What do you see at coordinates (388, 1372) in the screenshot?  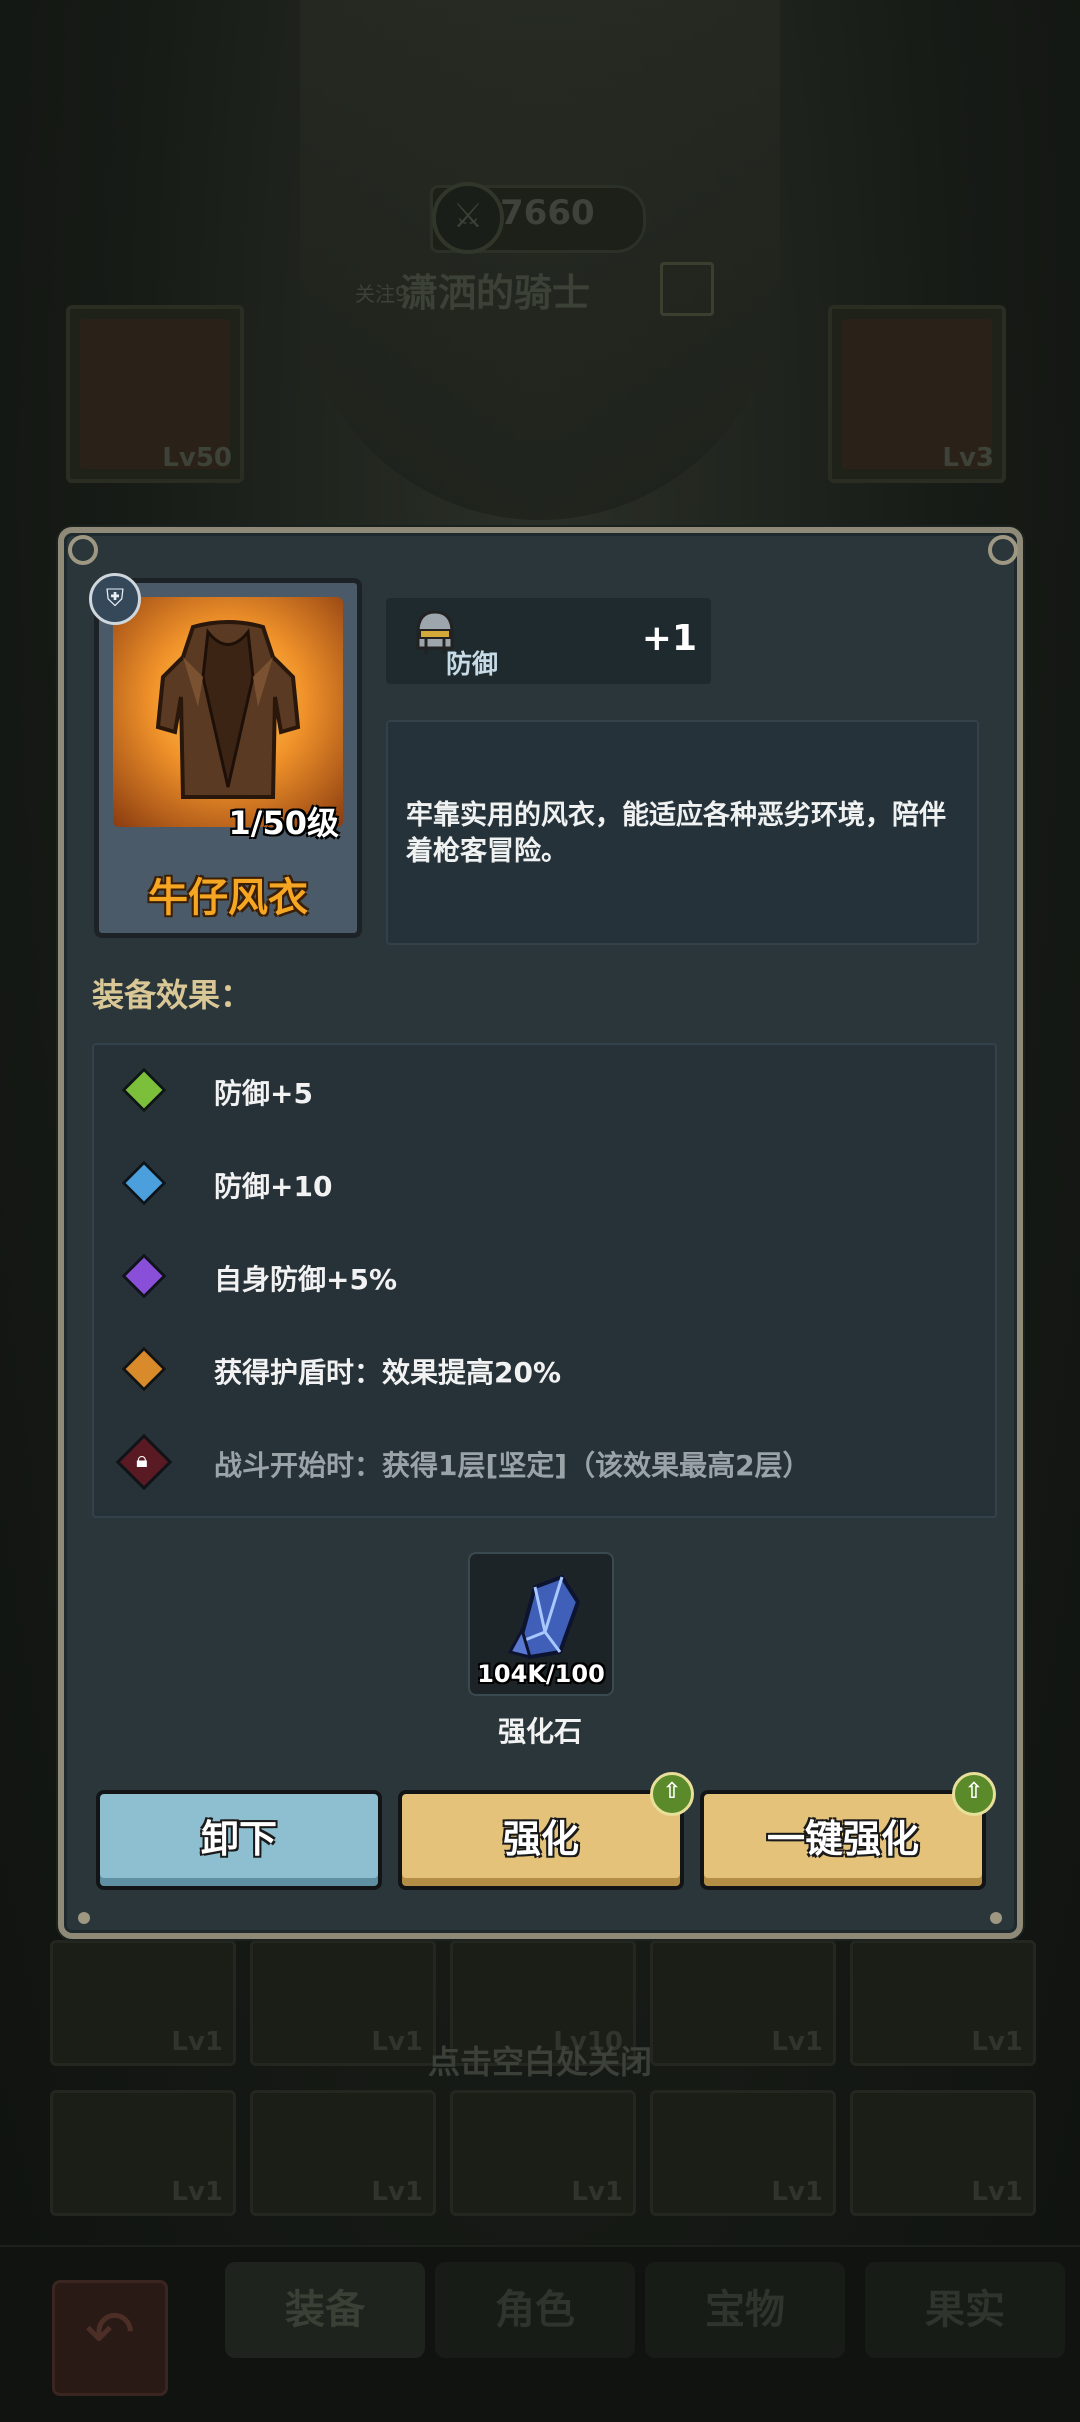 I see `effect-text: 获得护盾时：效果提高20%` at bounding box center [388, 1372].